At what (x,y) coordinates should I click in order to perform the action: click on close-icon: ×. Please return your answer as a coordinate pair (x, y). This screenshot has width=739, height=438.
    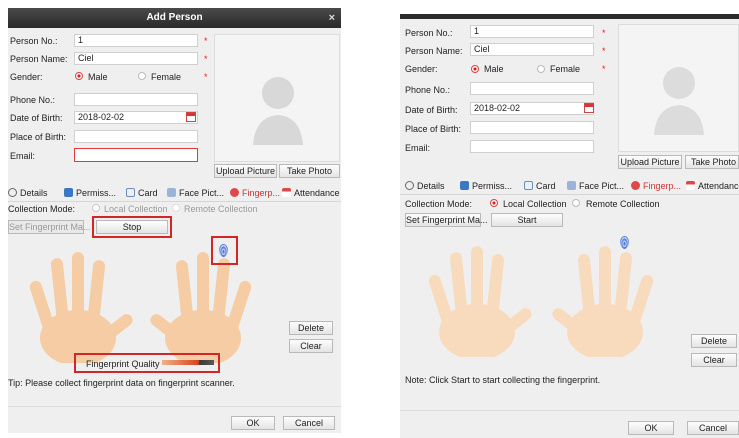
    Looking at the image, I should click on (332, 18).